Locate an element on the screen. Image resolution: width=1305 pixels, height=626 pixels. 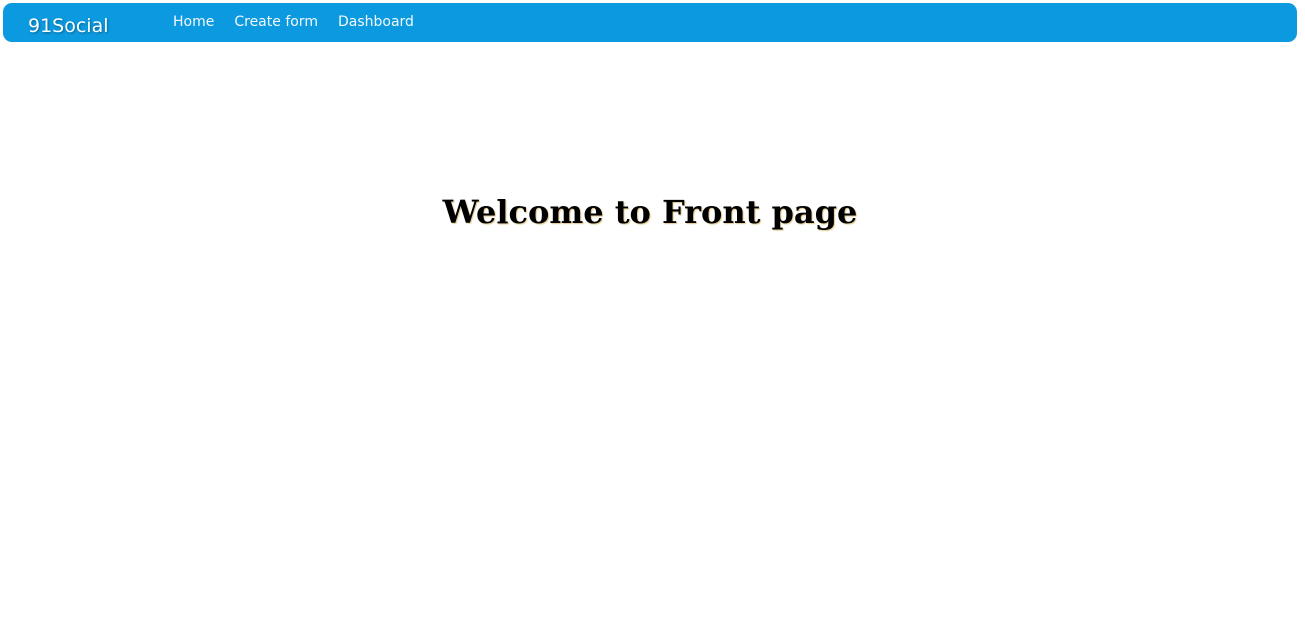
nav-link-create-form: Create form is located at coordinates (276, 22).